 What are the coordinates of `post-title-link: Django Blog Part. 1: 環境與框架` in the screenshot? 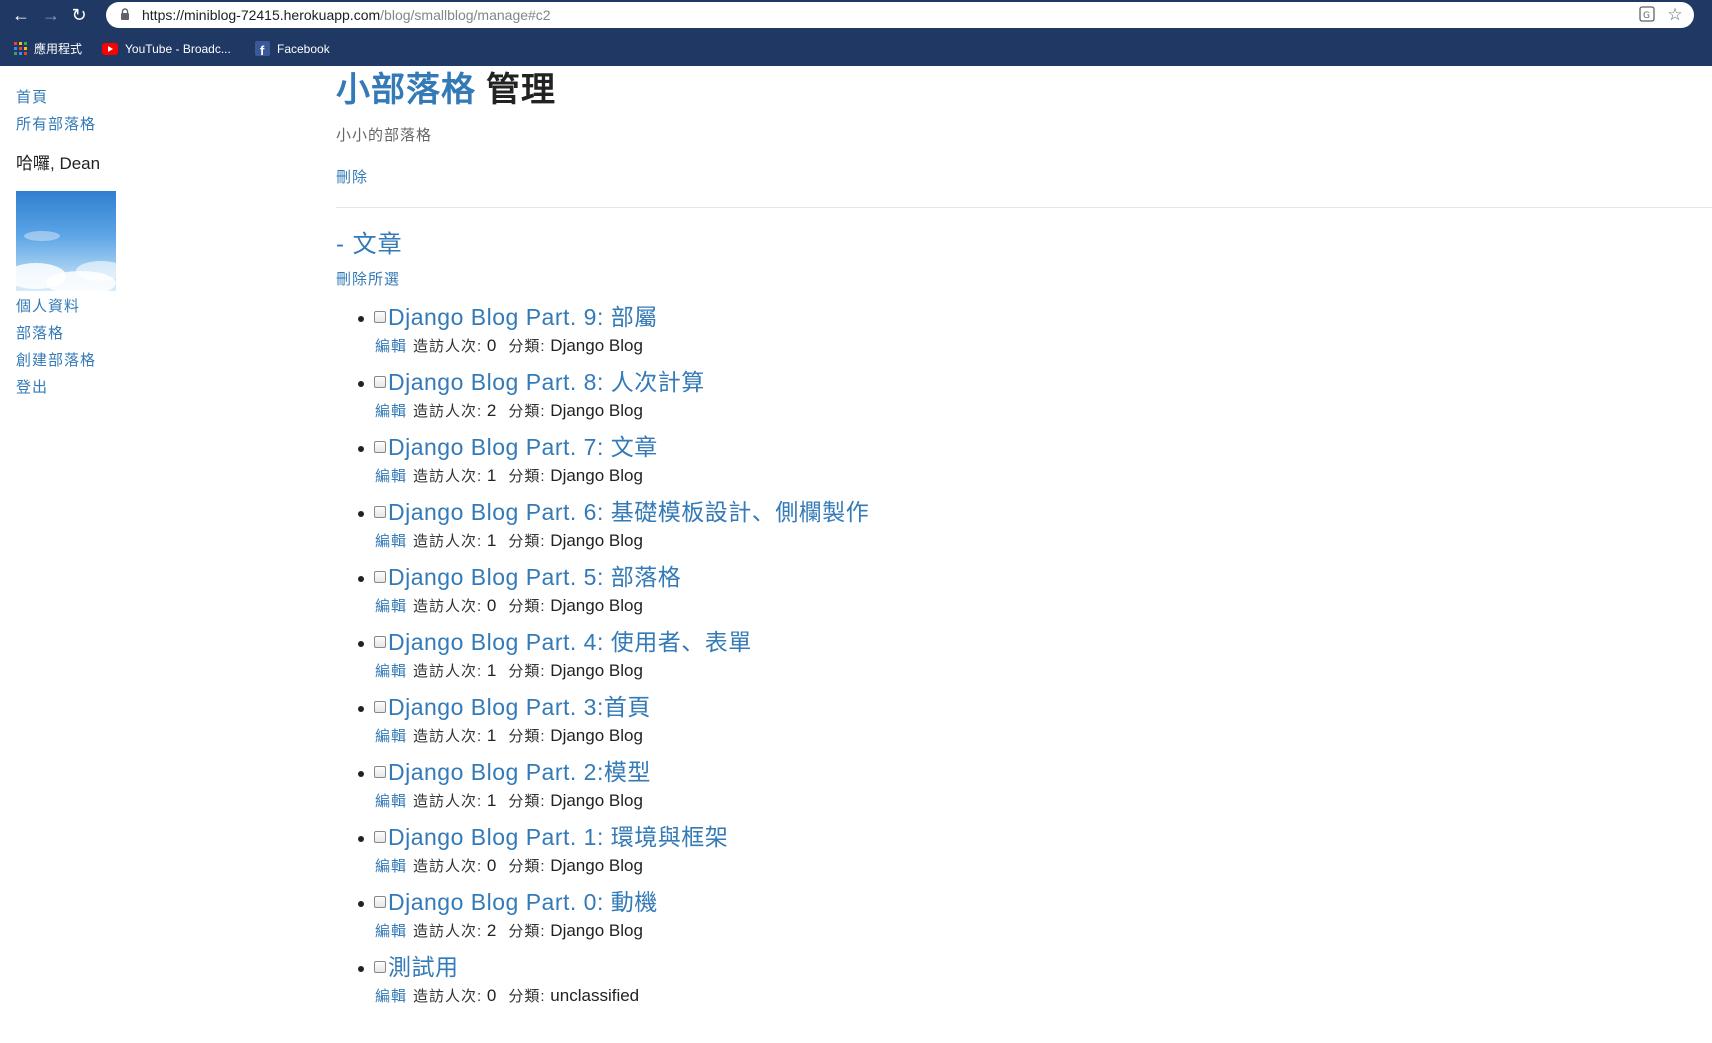 It's located at (558, 837).